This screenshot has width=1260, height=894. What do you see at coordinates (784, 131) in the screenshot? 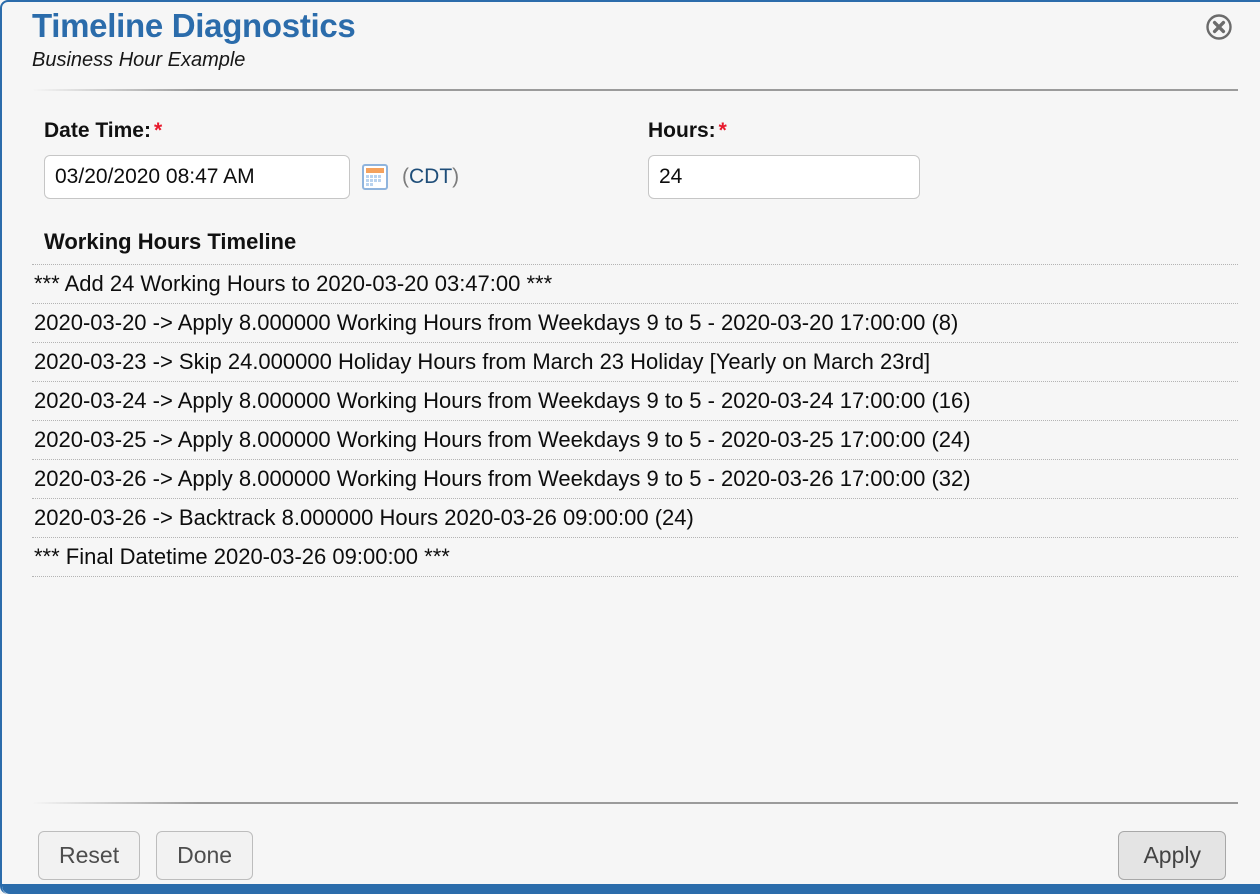
I see `hours-label: Hours: *` at bounding box center [784, 131].